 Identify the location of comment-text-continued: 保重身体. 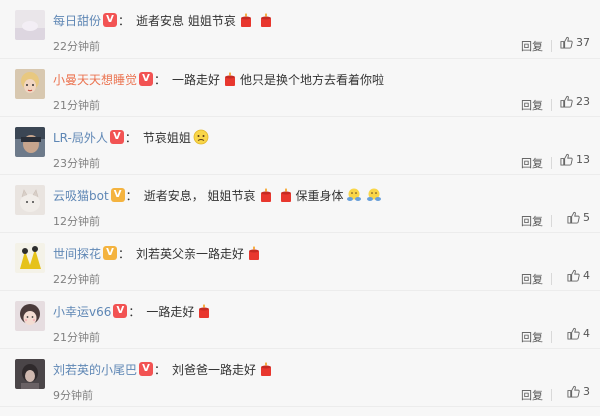
(319, 195).